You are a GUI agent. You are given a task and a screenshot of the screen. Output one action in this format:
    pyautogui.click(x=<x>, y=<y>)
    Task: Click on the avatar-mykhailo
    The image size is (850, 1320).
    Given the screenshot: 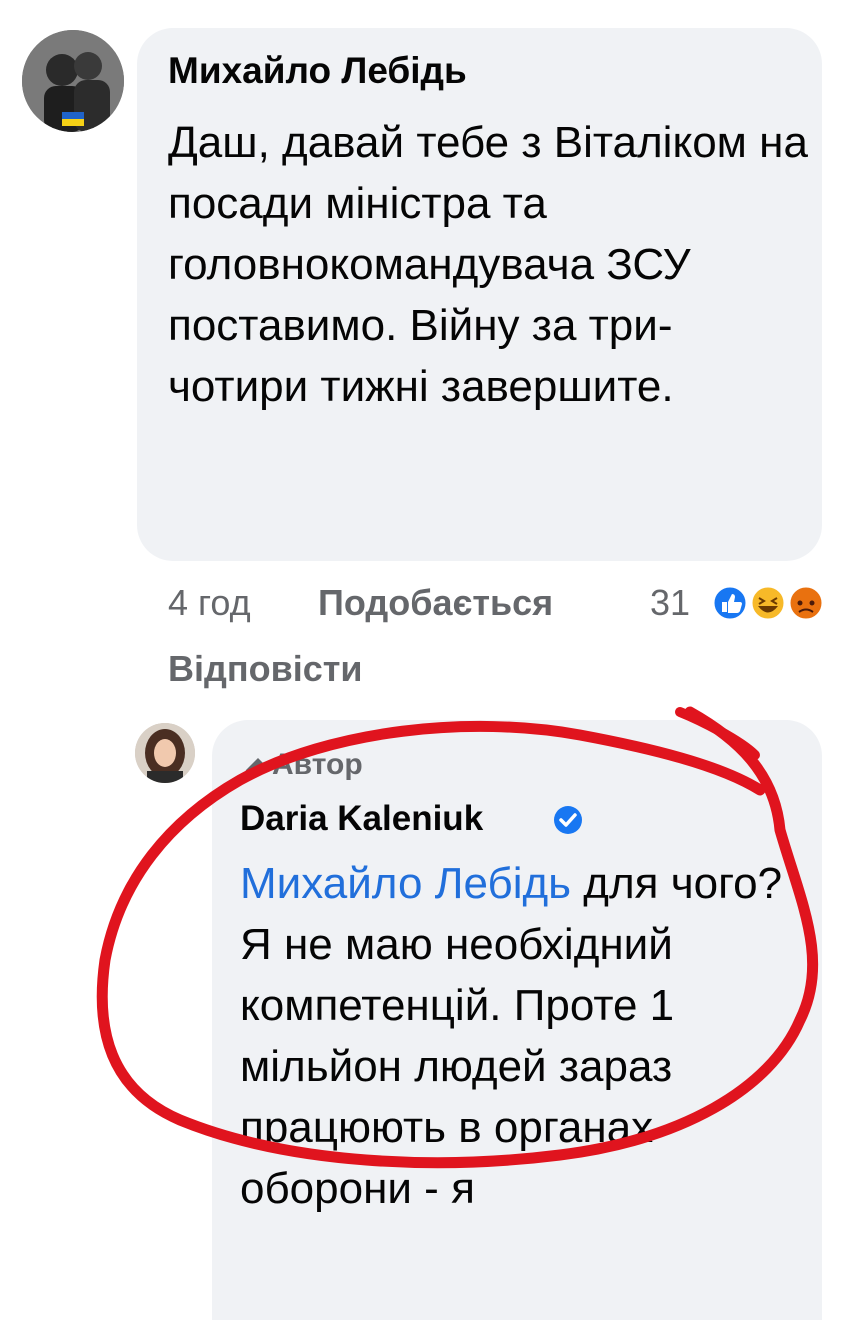 What is the action you would take?
    pyautogui.click(x=73, y=81)
    